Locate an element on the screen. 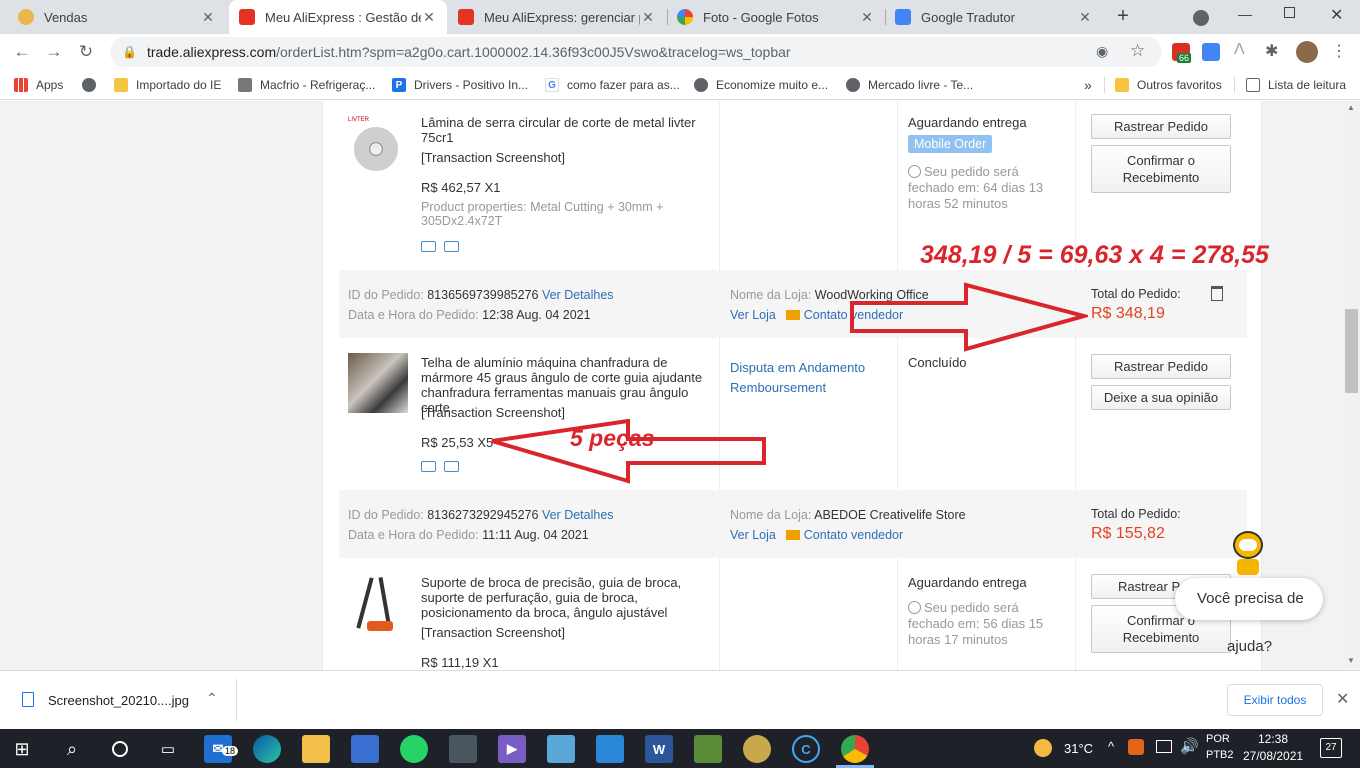 The width and height of the screenshot is (1360, 768). control-panel-icon is located at coordinates (610, 749).